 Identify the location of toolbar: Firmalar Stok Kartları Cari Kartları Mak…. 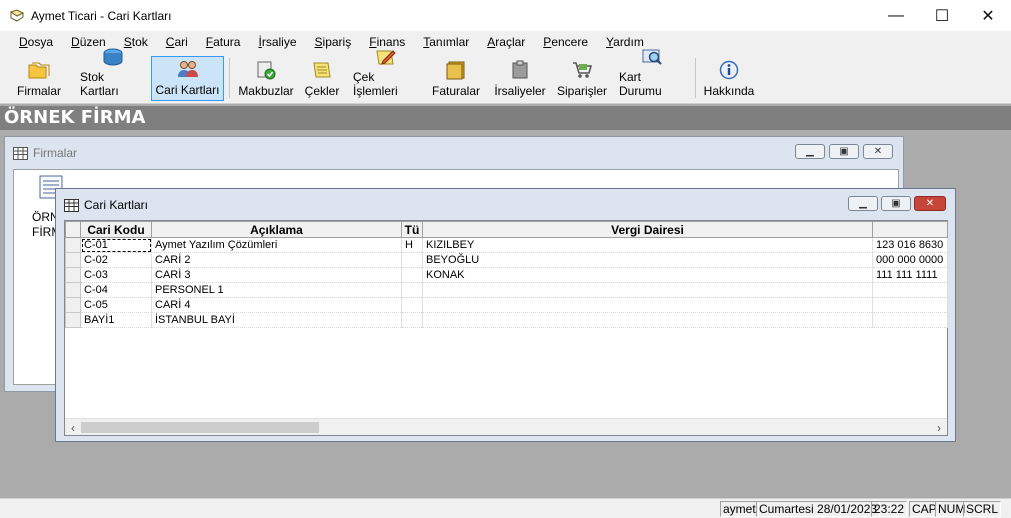
(505, 76).